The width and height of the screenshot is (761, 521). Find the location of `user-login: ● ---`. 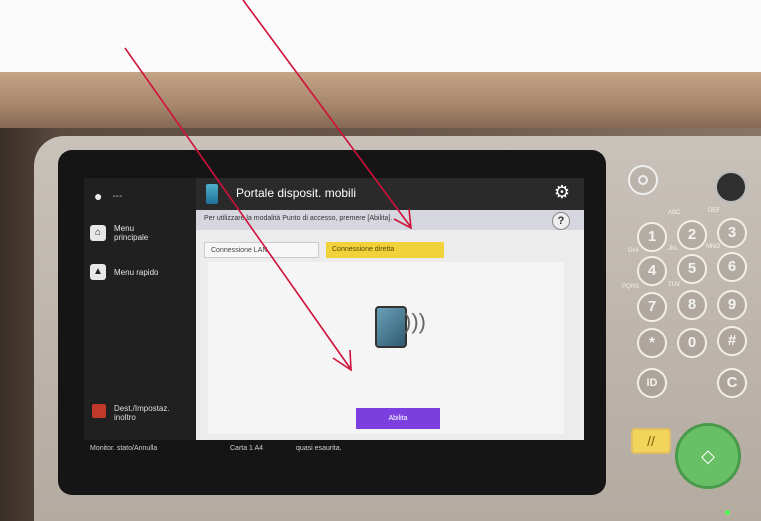

user-login: ● --- is located at coordinates (108, 196).